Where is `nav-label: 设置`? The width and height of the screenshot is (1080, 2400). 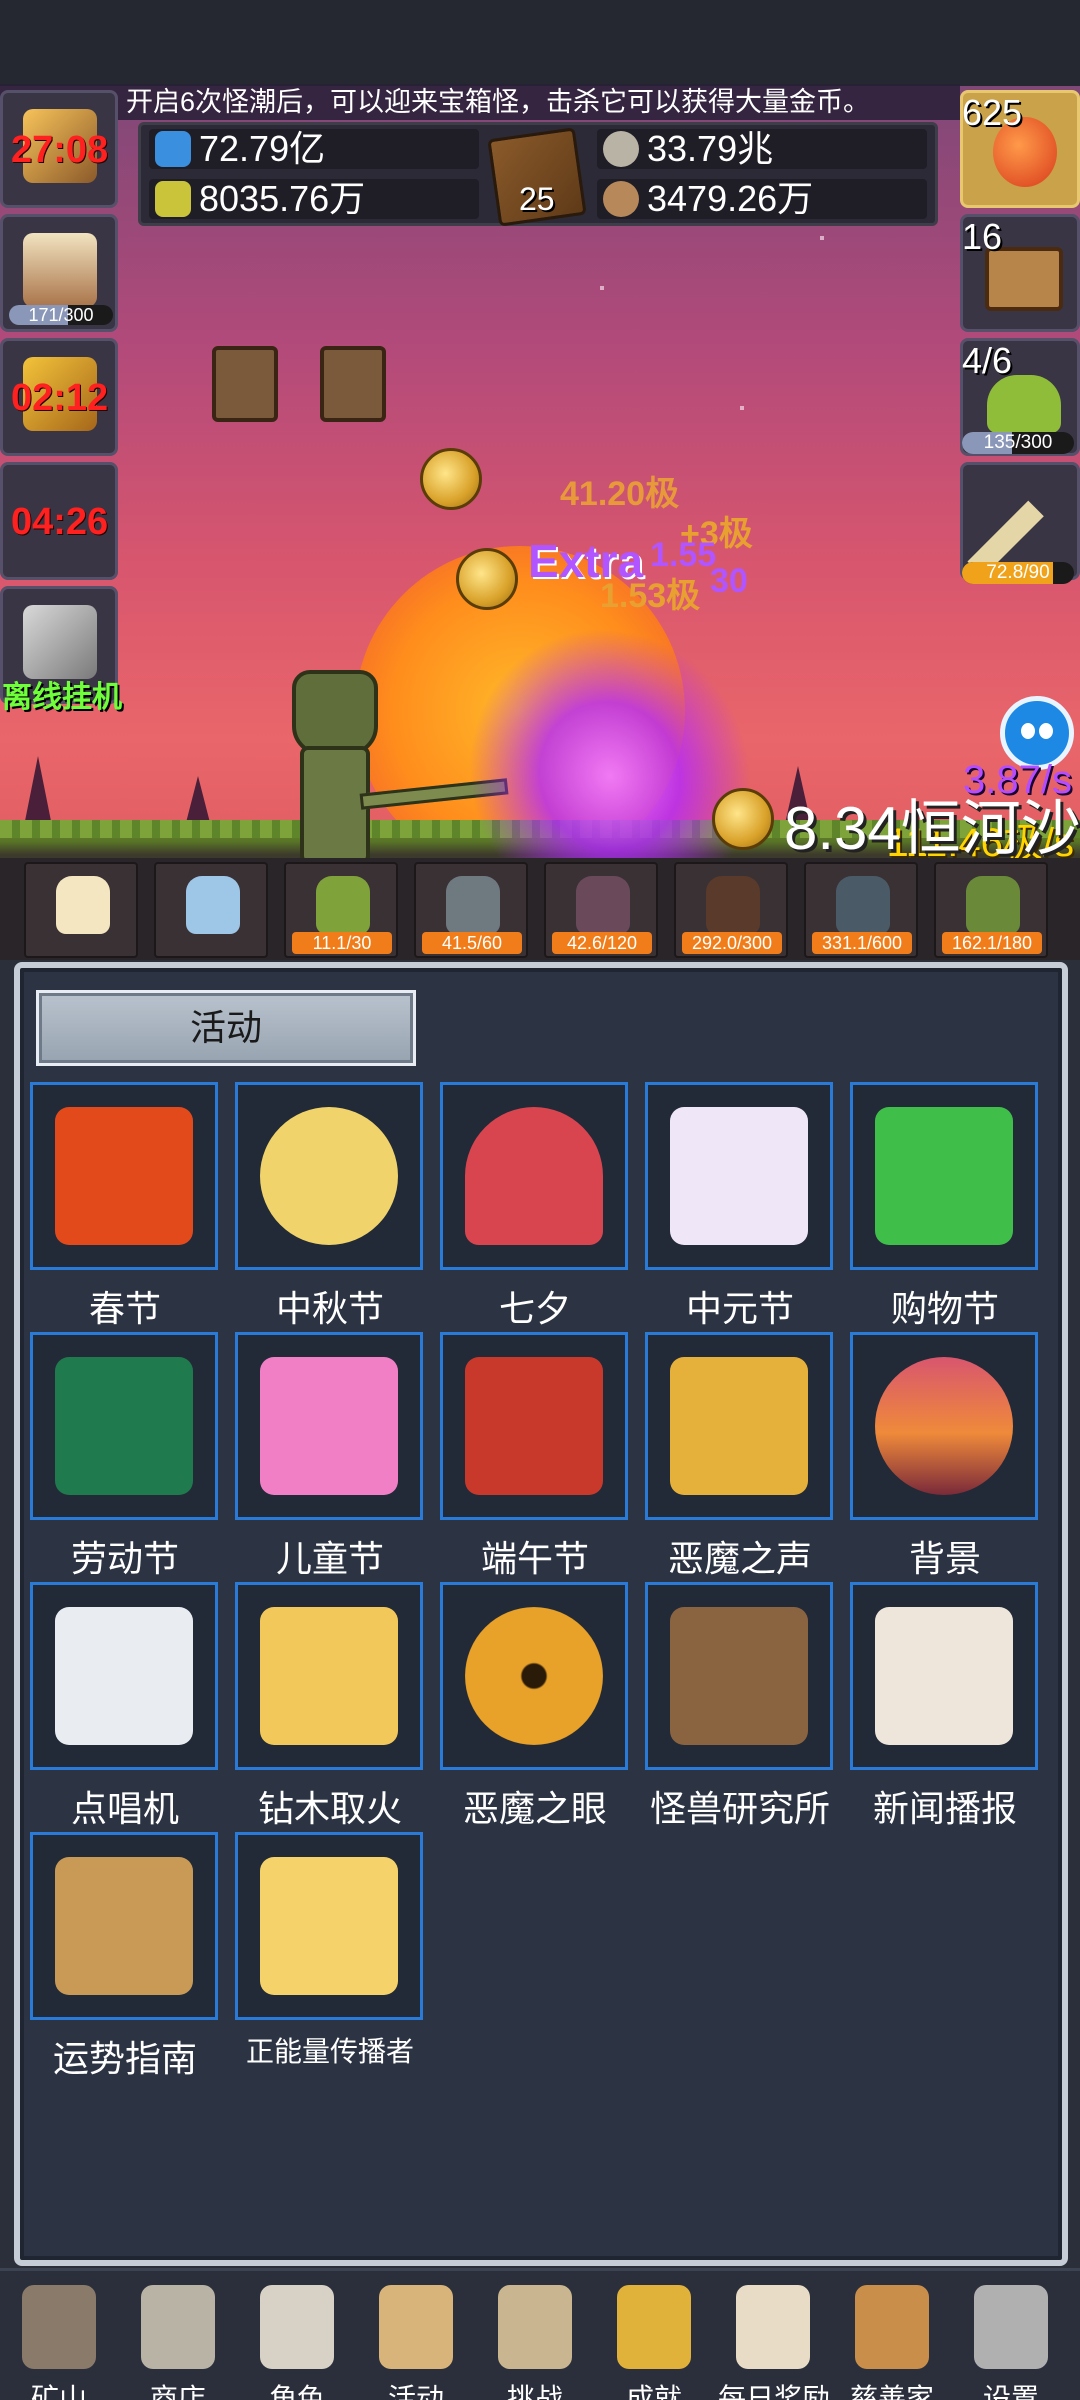 nav-label: 设置 is located at coordinates (1010, 2391).